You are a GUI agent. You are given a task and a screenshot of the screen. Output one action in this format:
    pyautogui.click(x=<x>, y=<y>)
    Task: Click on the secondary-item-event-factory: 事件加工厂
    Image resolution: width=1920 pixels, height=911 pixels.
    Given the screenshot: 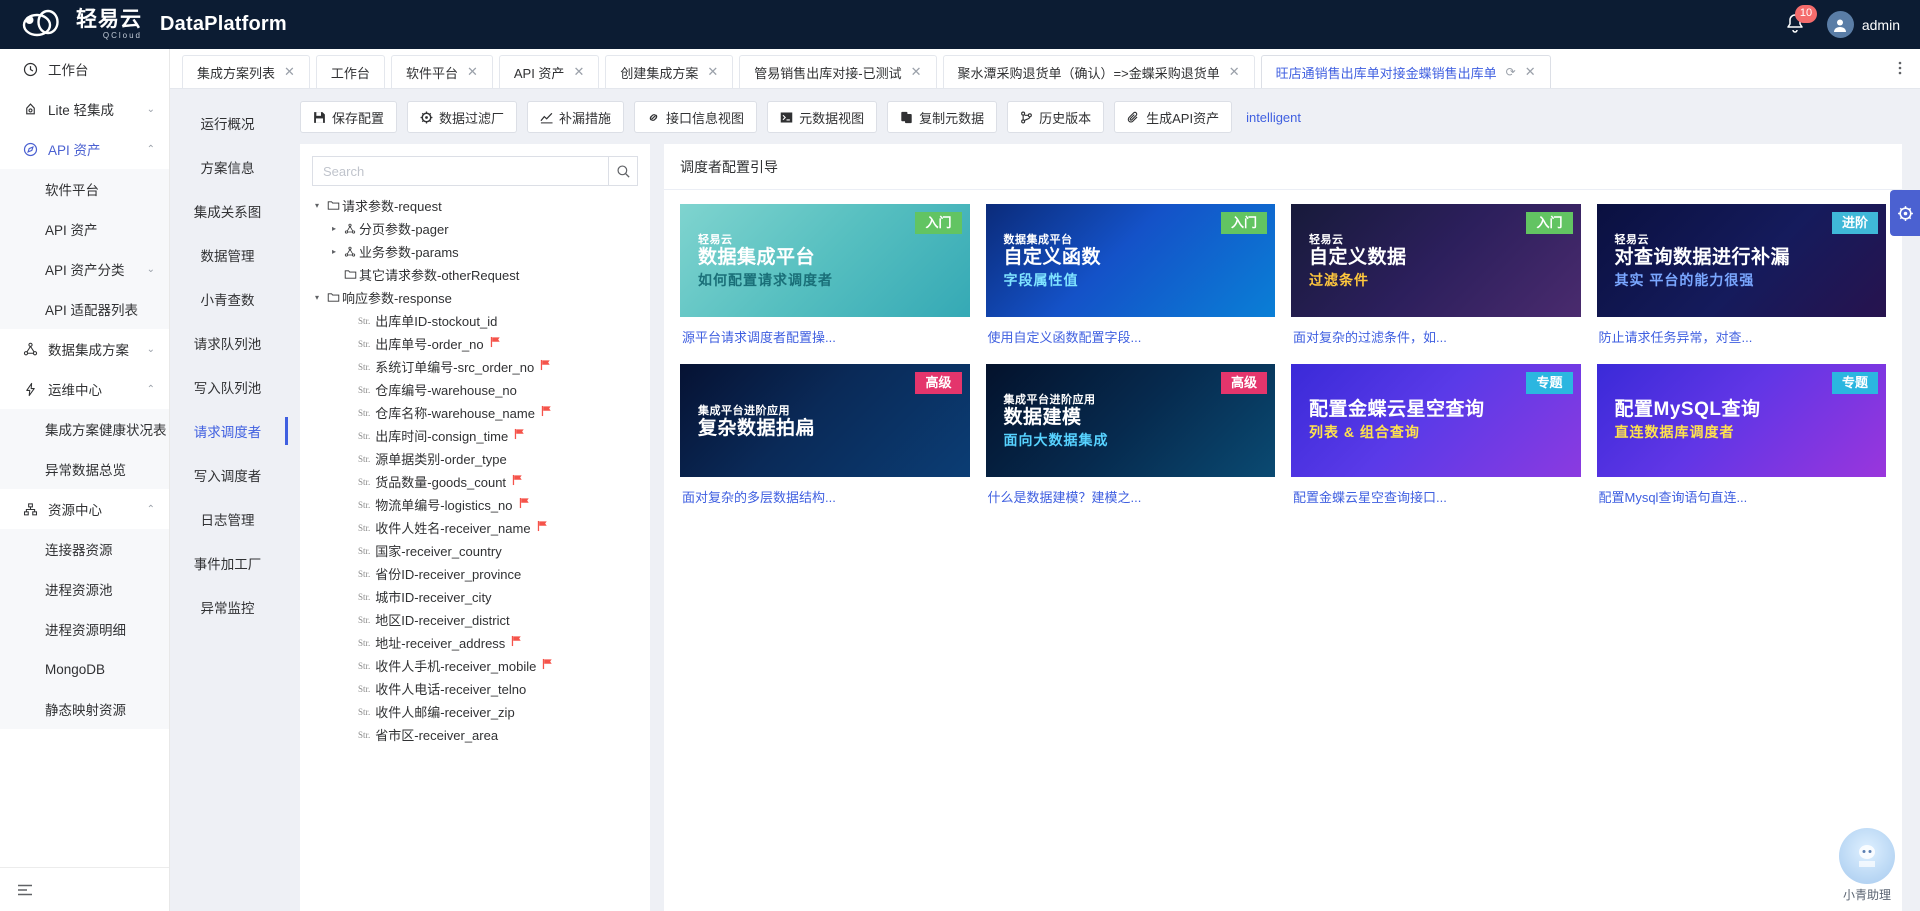 What is the action you would take?
    pyautogui.click(x=227, y=563)
    